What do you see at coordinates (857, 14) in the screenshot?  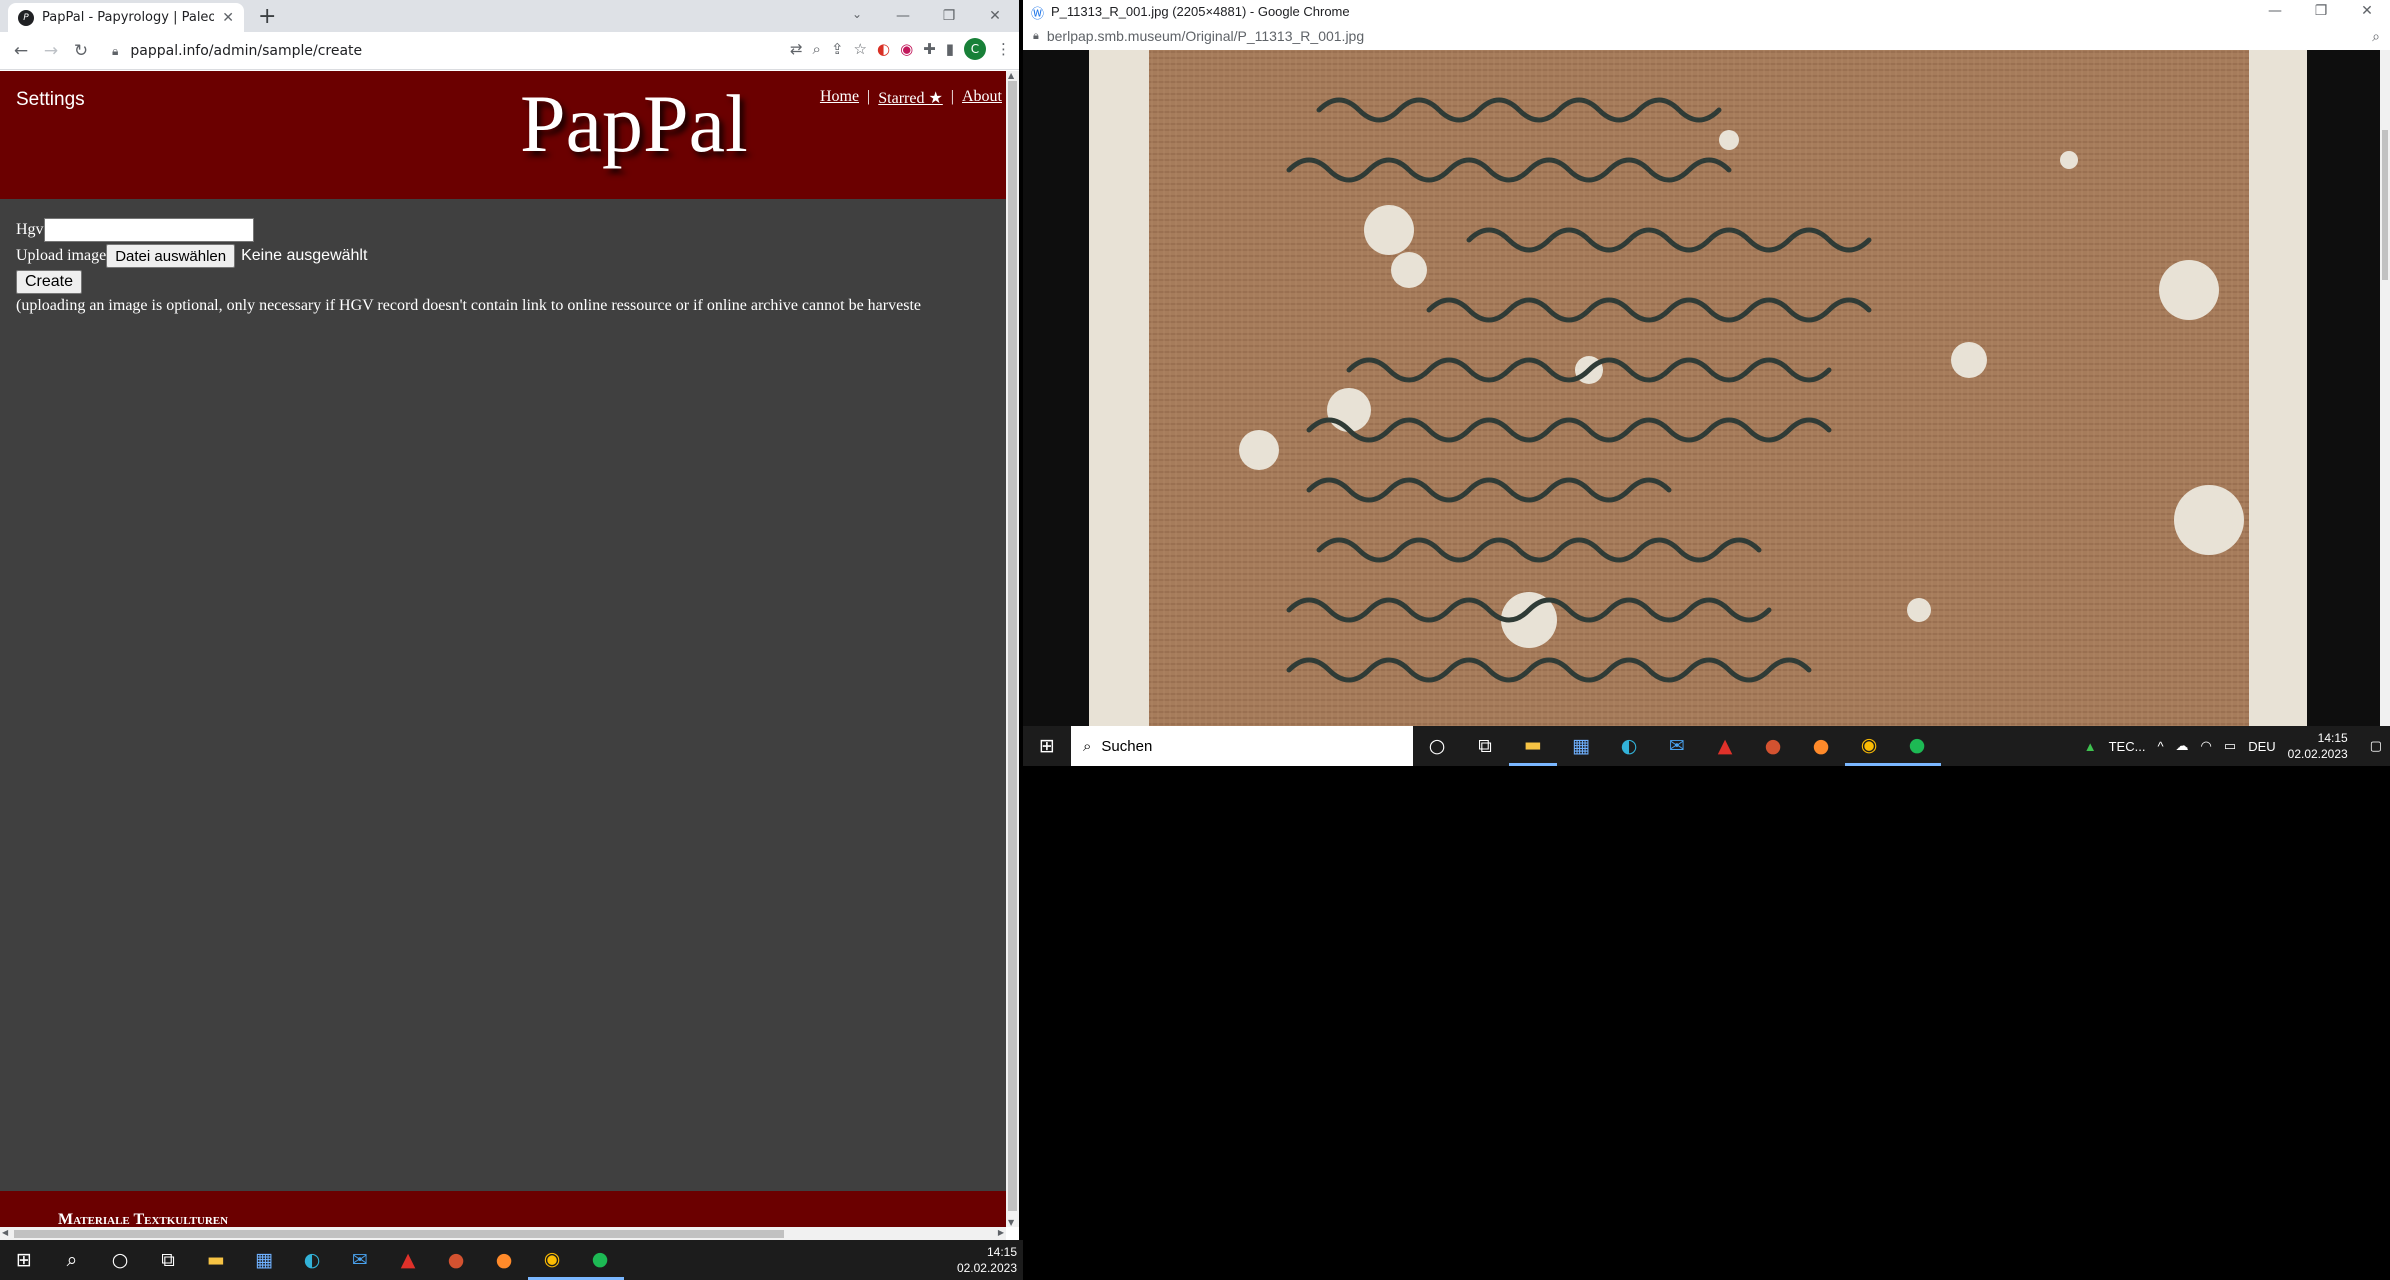 I see `tab-search-icon: ⌄` at bounding box center [857, 14].